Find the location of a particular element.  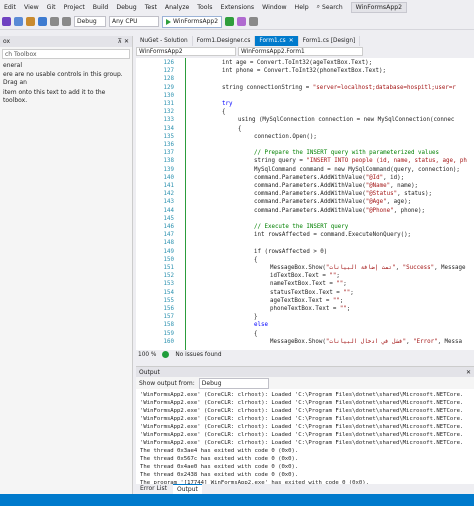

tab-nuget: NuGet - Solution is located at coordinates (164, 41).